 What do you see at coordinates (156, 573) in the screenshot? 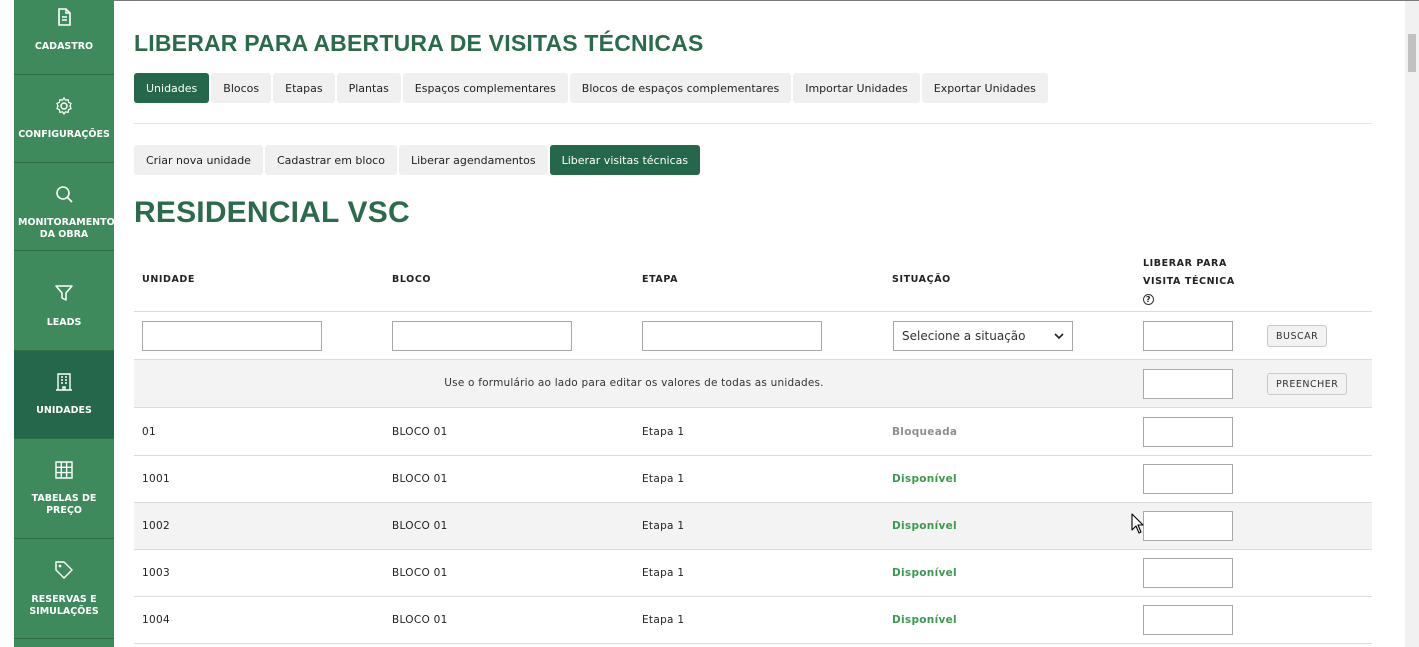
I see `cell-unidade: 1003` at bounding box center [156, 573].